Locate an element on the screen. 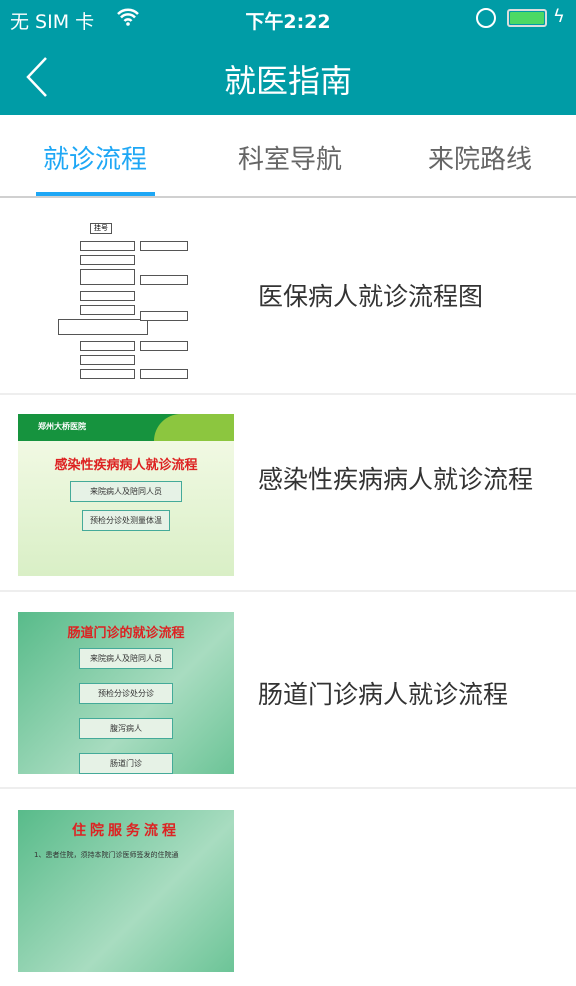  tab-visit-process: 就诊流程 is located at coordinates (95, 157).